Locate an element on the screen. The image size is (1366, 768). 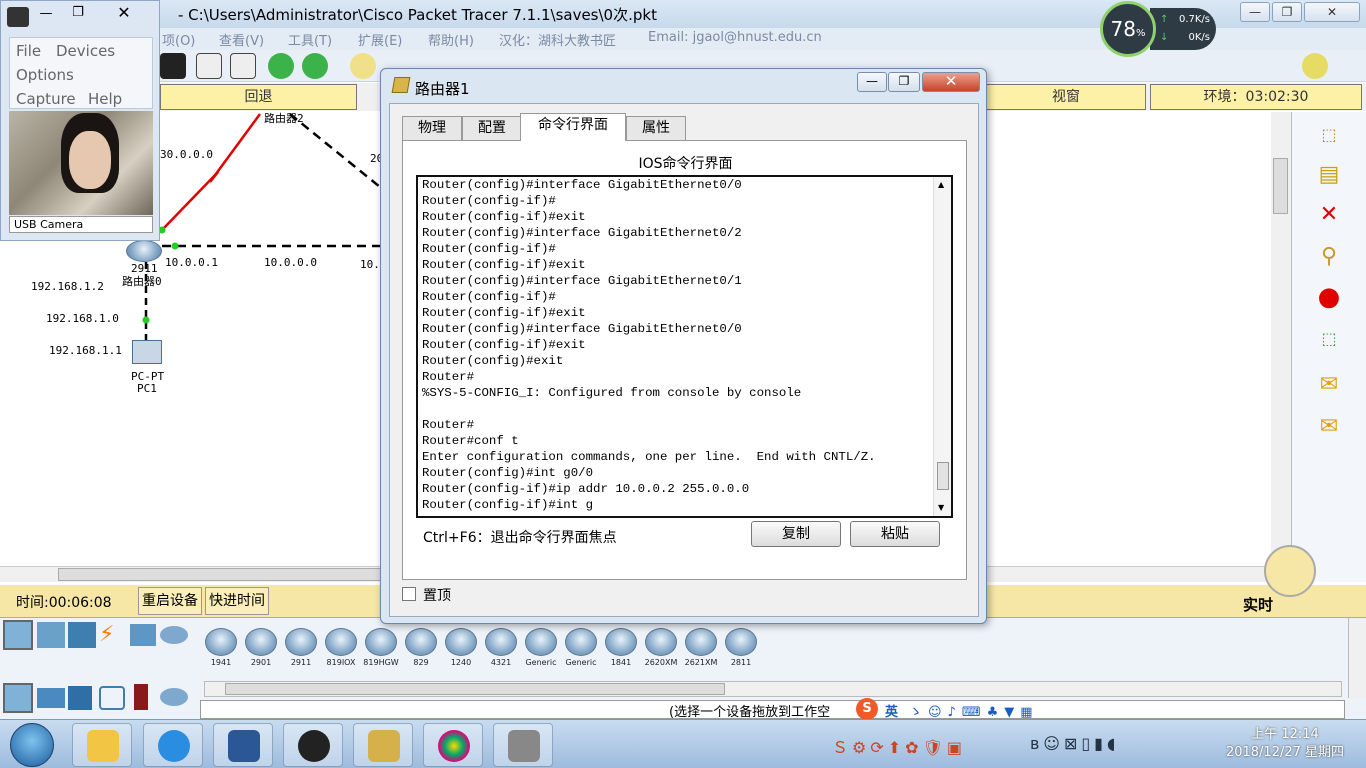
zoom-in-icon is located at coordinates (363, 66).